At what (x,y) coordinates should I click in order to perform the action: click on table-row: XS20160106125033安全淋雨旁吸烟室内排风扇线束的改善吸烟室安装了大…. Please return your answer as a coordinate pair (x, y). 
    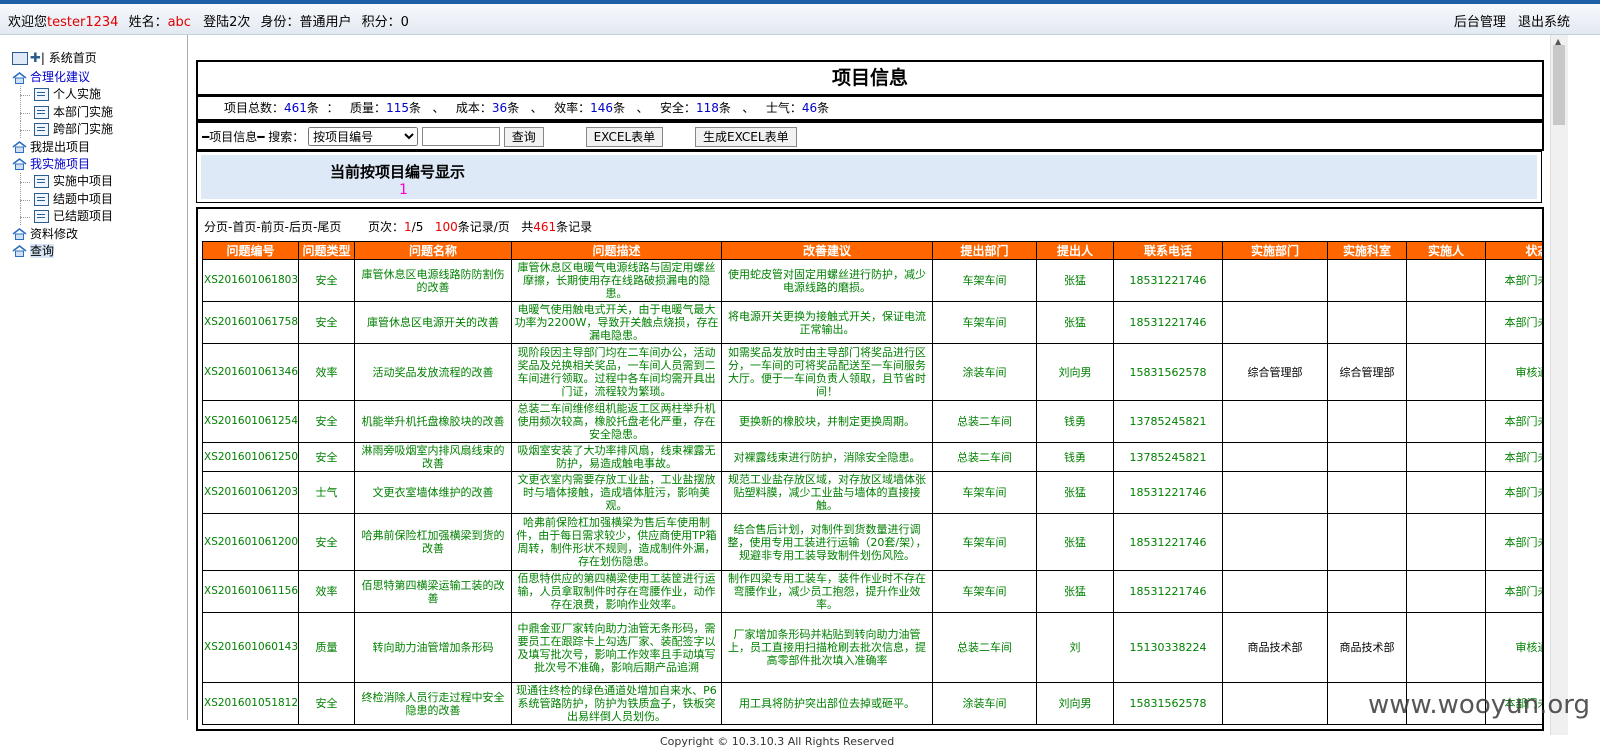
    Looking at the image, I should click on (872, 457).